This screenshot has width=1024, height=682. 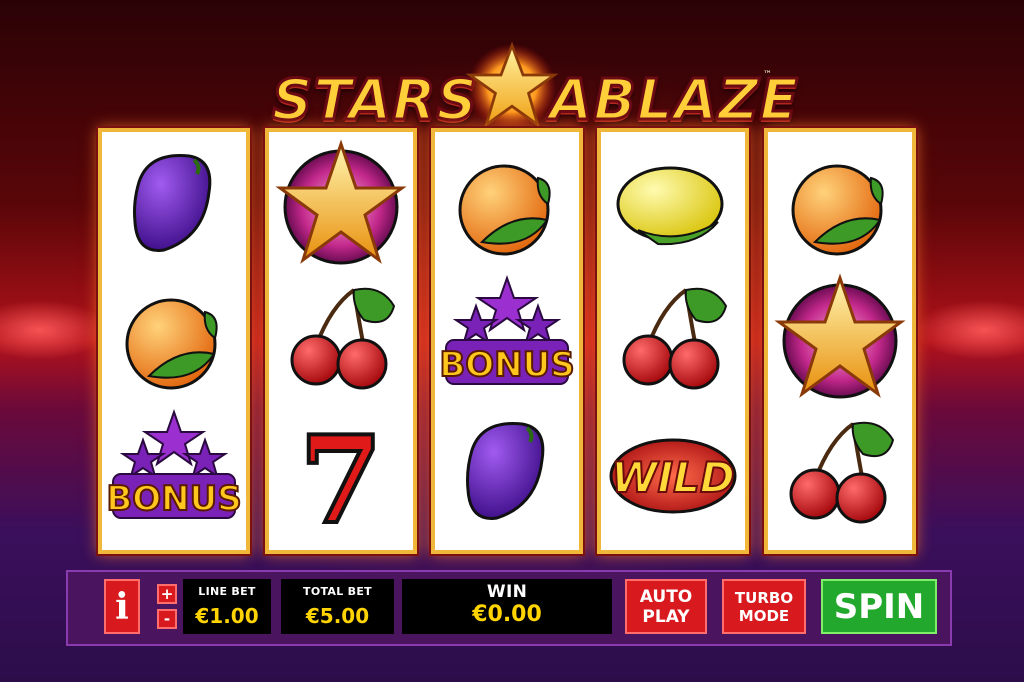 What do you see at coordinates (674, 101) in the screenshot?
I see `logo-word-ablaze: ABLAZE` at bounding box center [674, 101].